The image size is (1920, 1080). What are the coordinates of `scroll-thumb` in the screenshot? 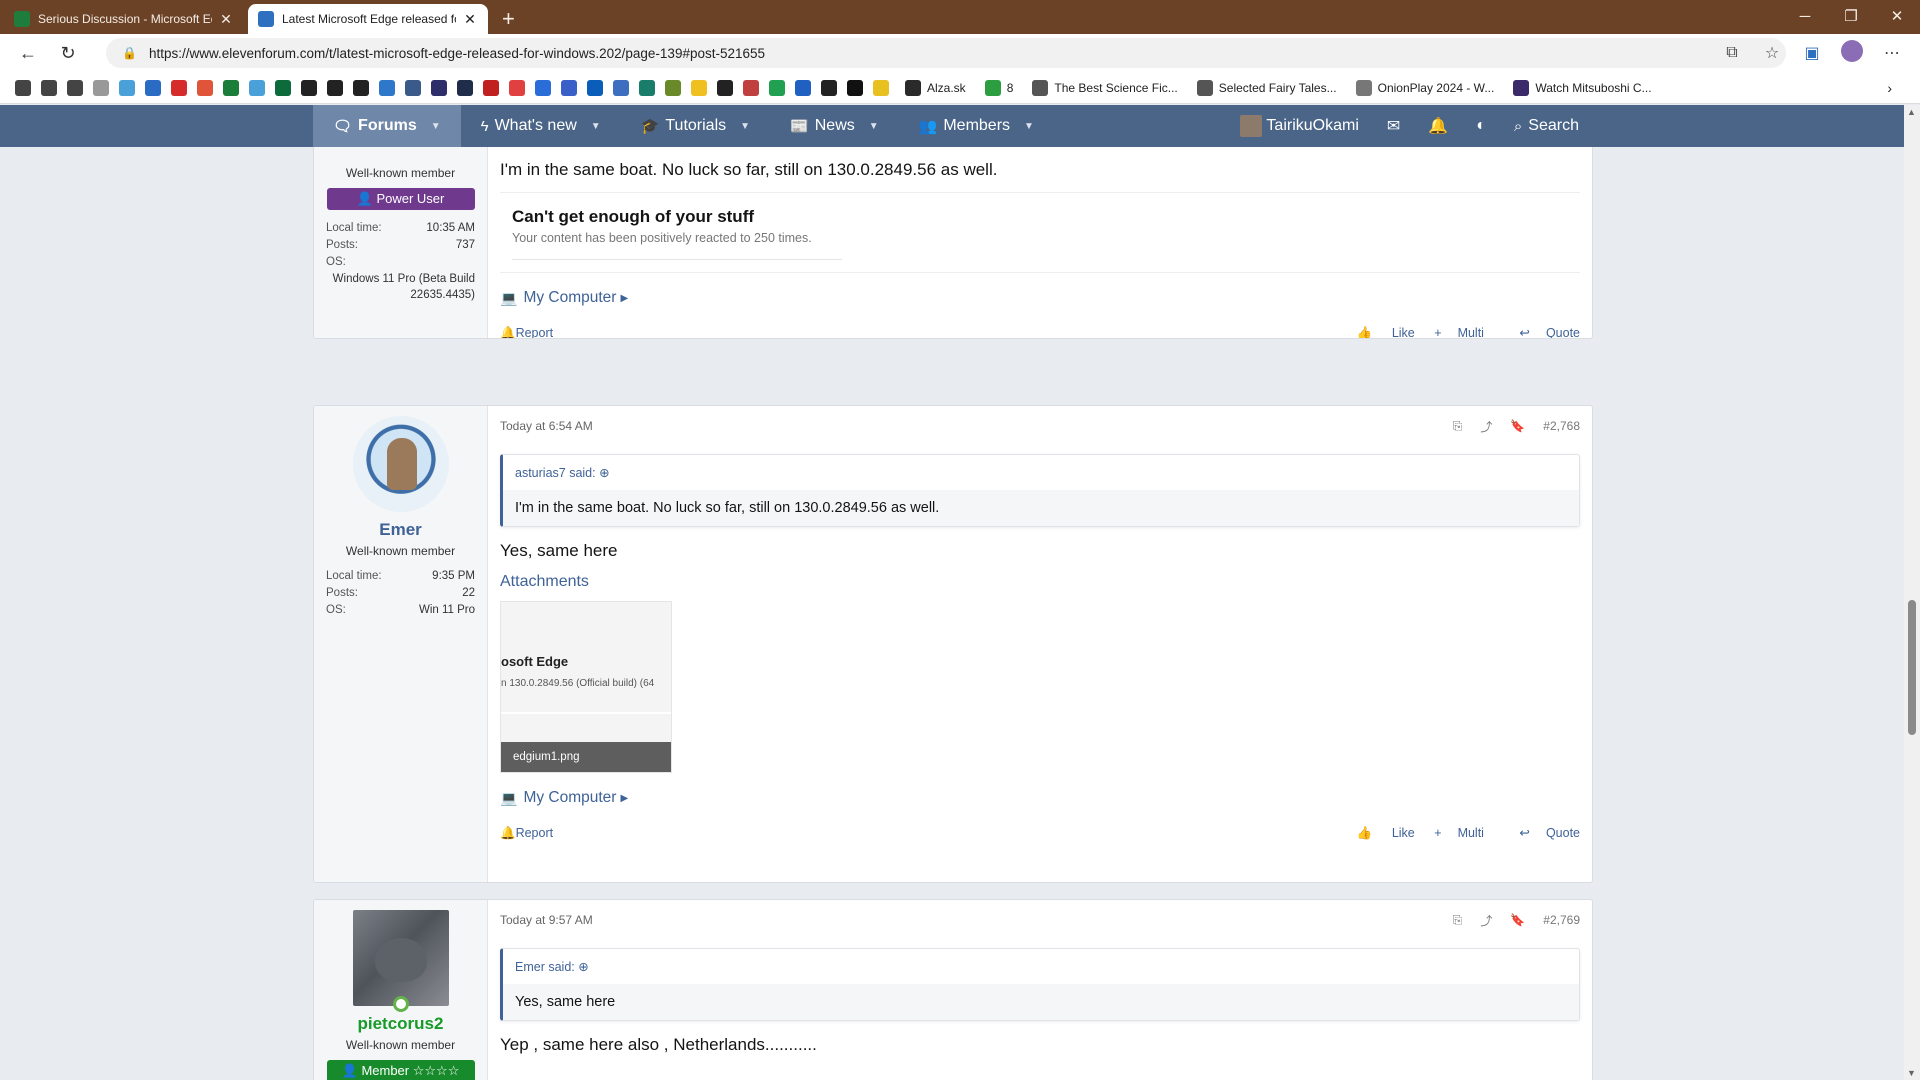 It's located at (1912, 667).